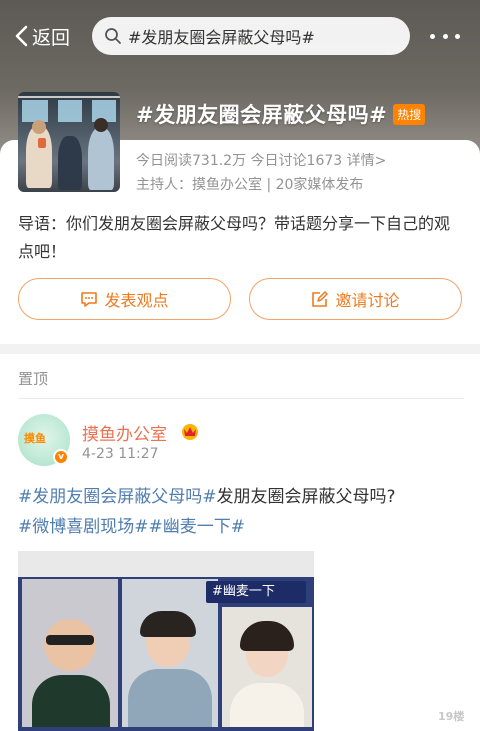 The image size is (480, 731). What do you see at coordinates (263, 36) in the screenshot?
I see `search-input` at bounding box center [263, 36].